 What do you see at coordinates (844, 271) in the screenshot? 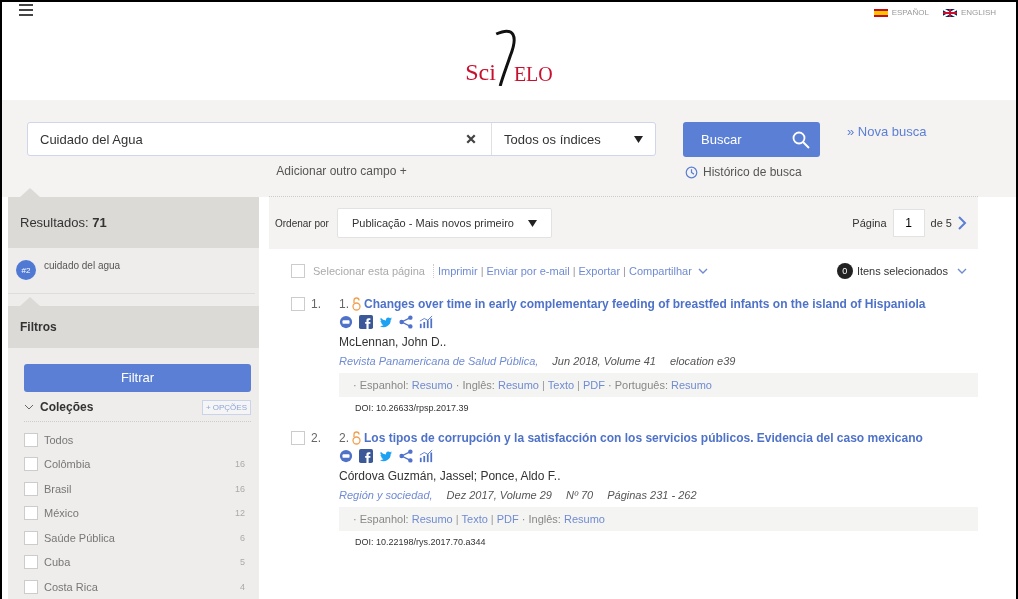
I see `selected-count: 0` at bounding box center [844, 271].